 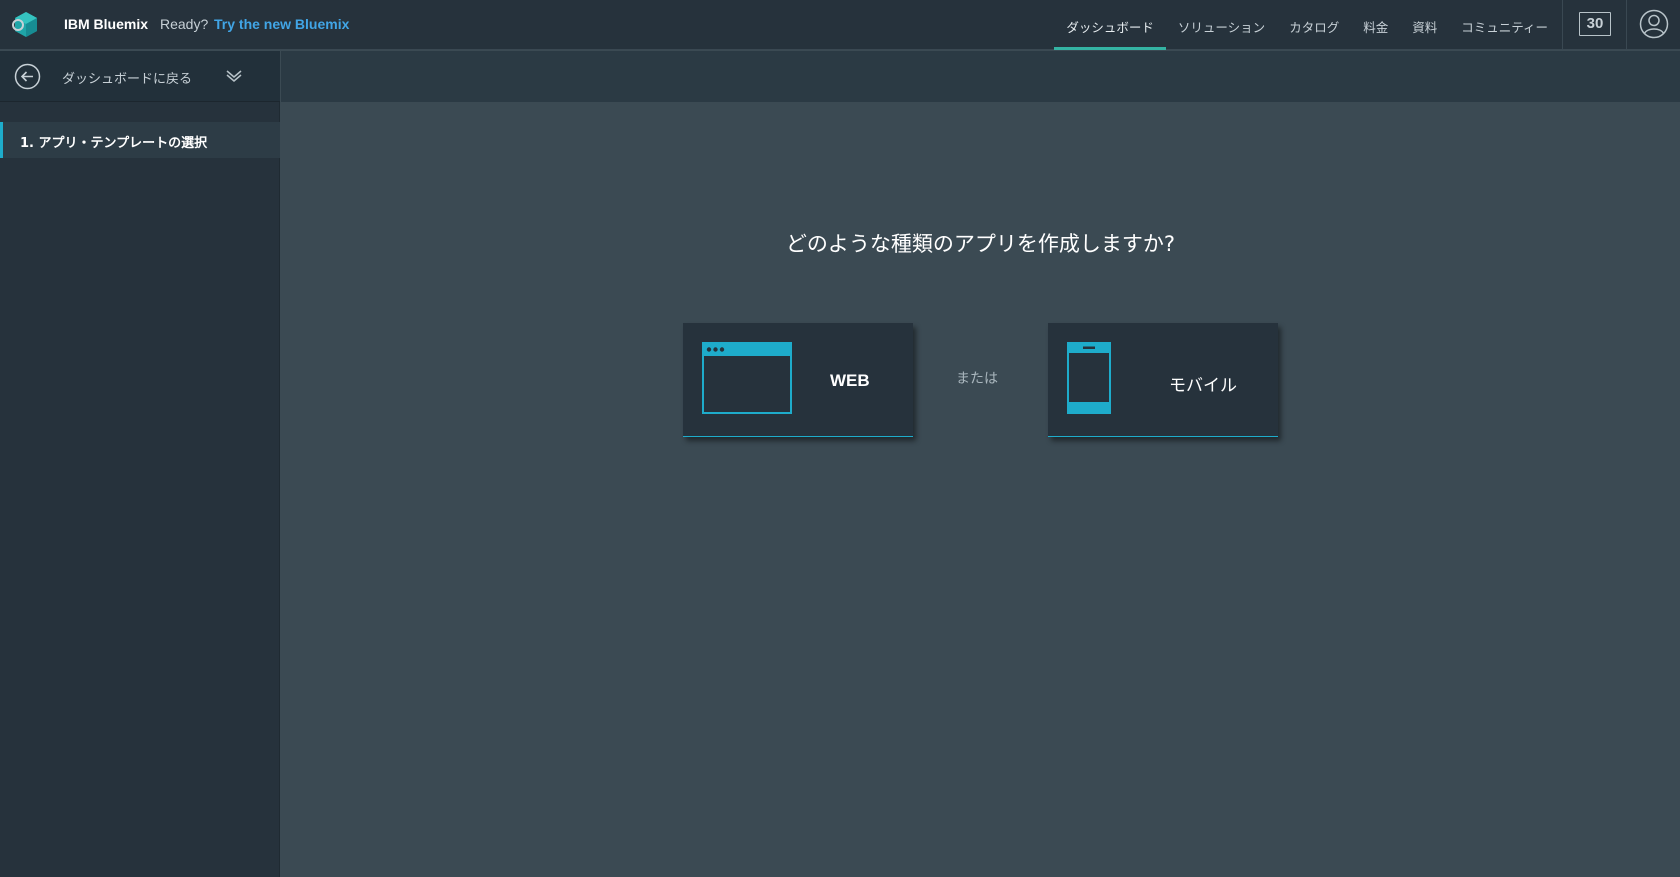 What do you see at coordinates (27, 76) in the screenshot?
I see `back-arrow-icon` at bounding box center [27, 76].